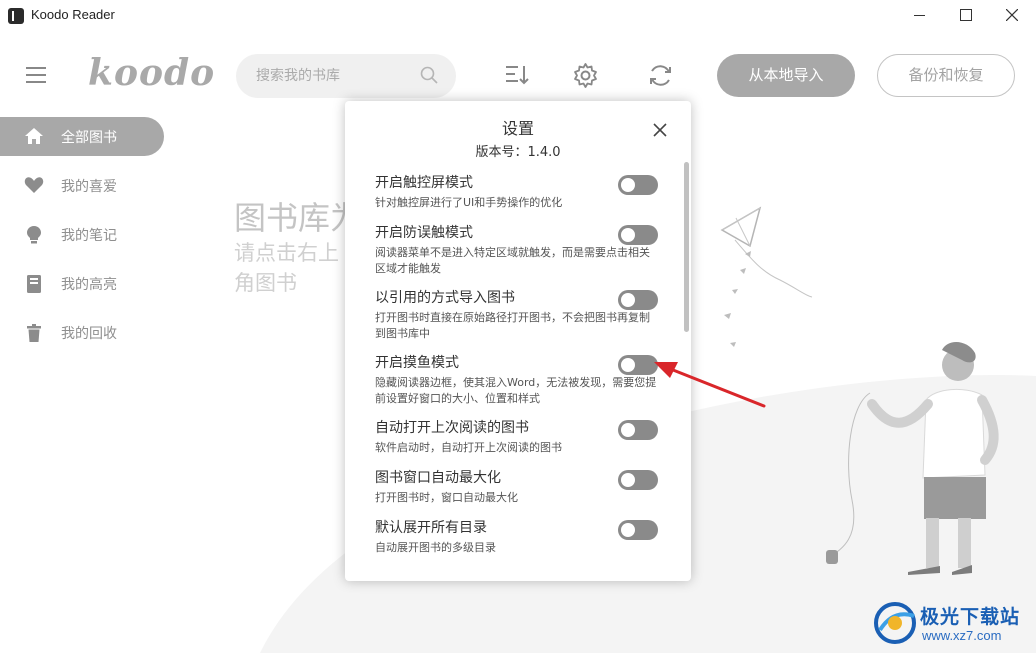  Describe the element at coordinates (34, 136) in the screenshot. I see `home-icon` at that location.